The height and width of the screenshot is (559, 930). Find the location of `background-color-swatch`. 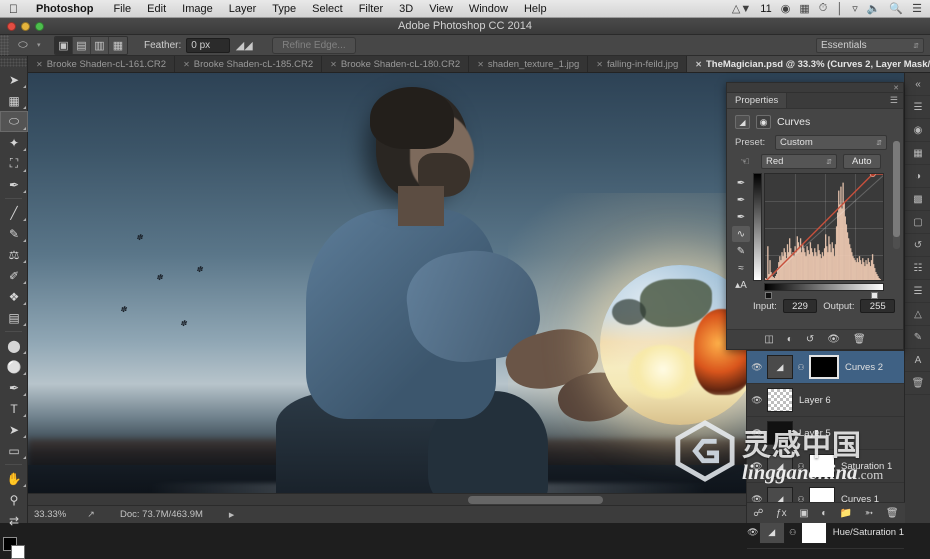

background-color-swatch is located at coordinates (17, 552).